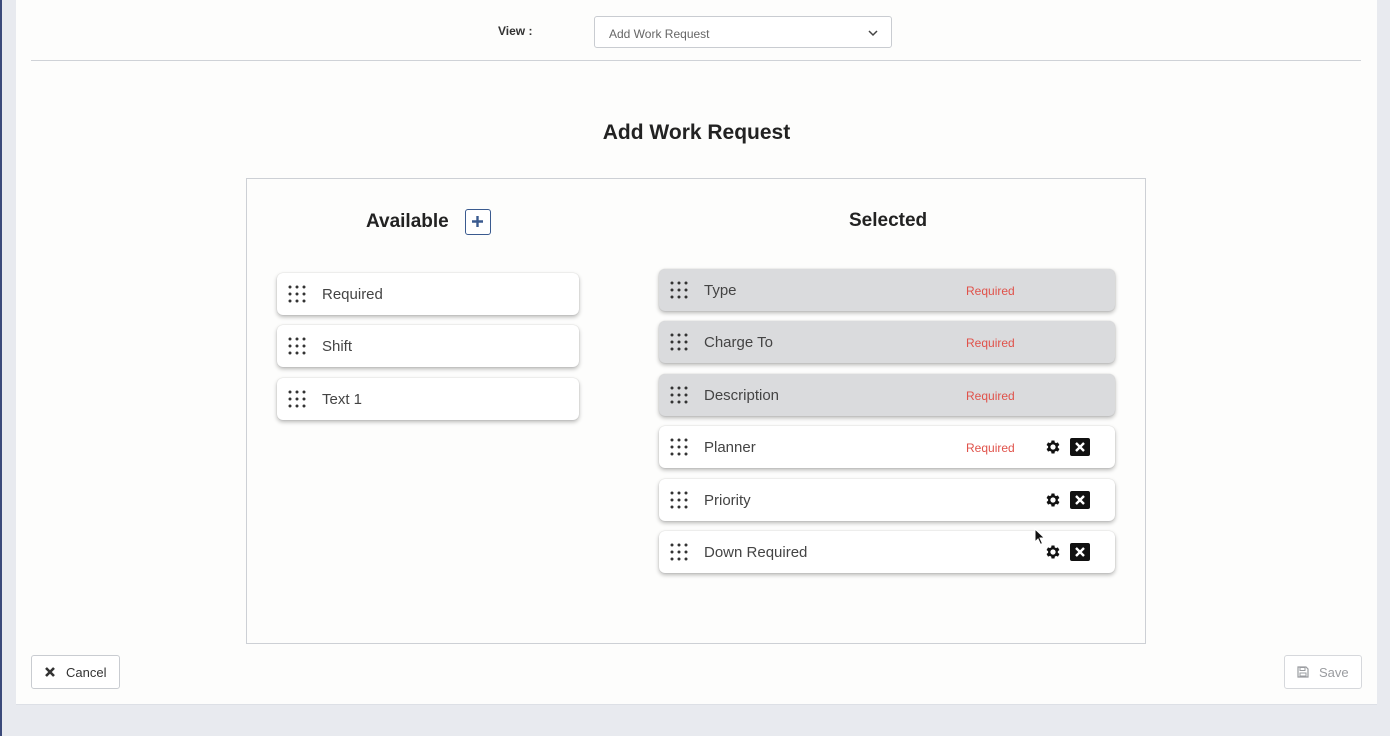 The height and width of the screenshot is (736, 1390). I want to click on view-select: Add Work Request, so click(743, 32).